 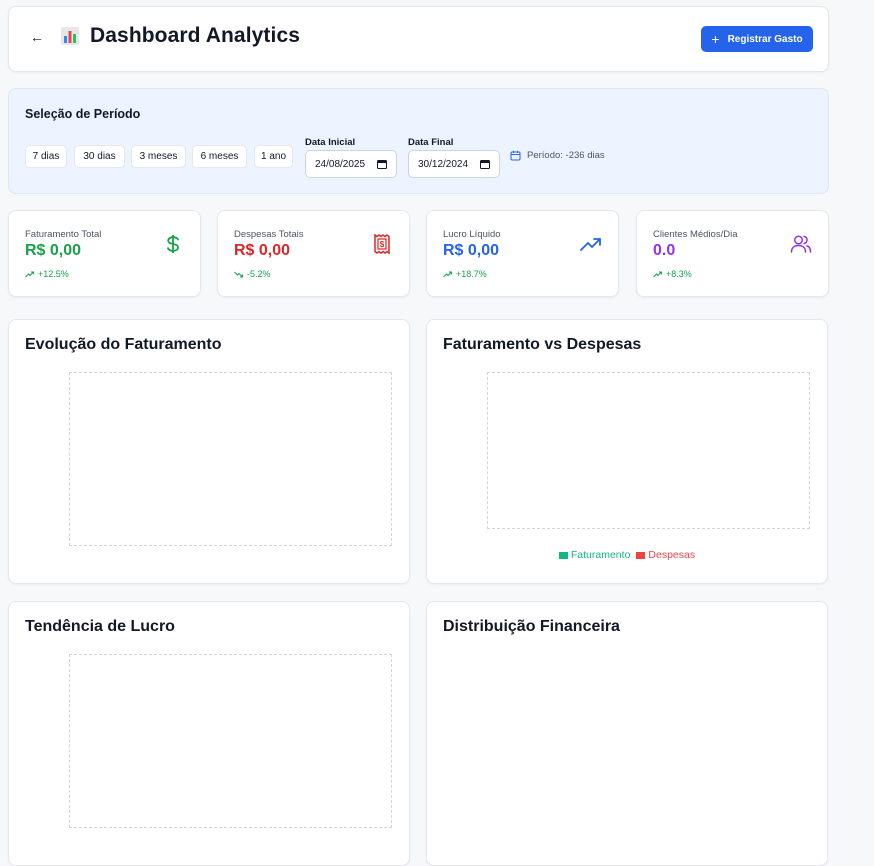 I want to click on stat-change-value: -5.2%, so click(x=259, y=274).